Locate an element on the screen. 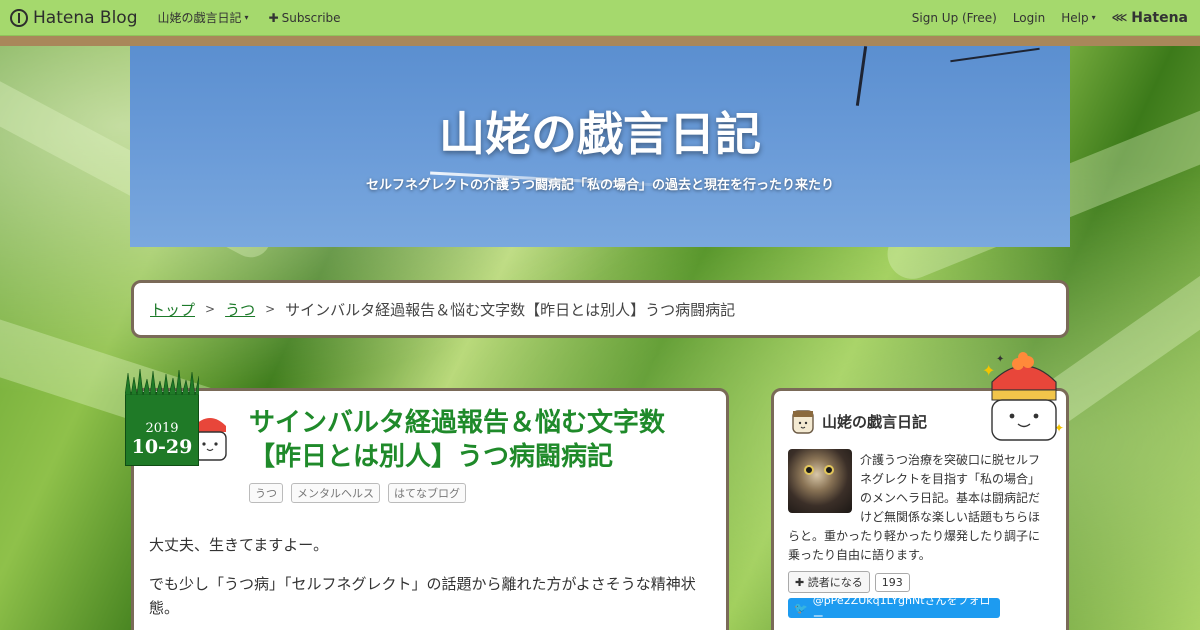 This screenshot has height=630, width=1200. hatena-link: ⋘ Hatena is located at coordinates (1150, 18).